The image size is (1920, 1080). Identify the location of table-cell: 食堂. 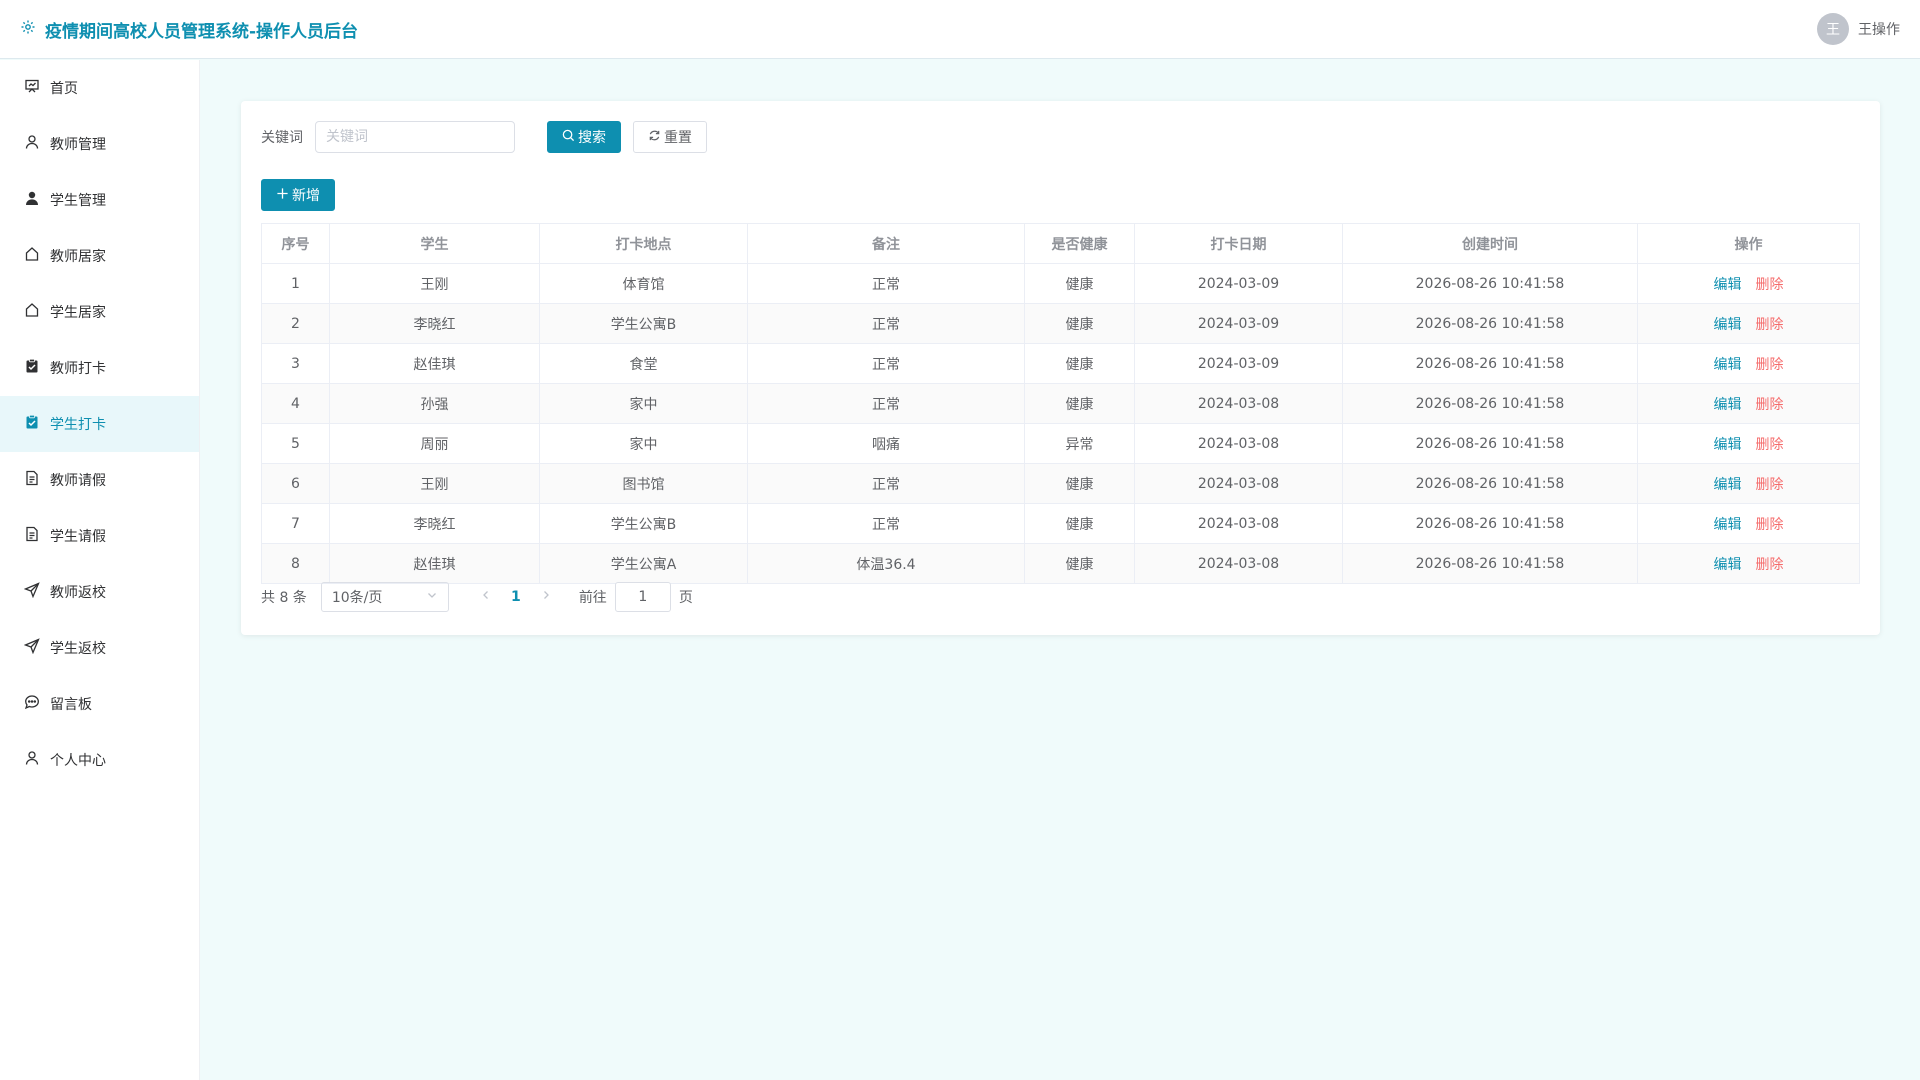
(643, 363).